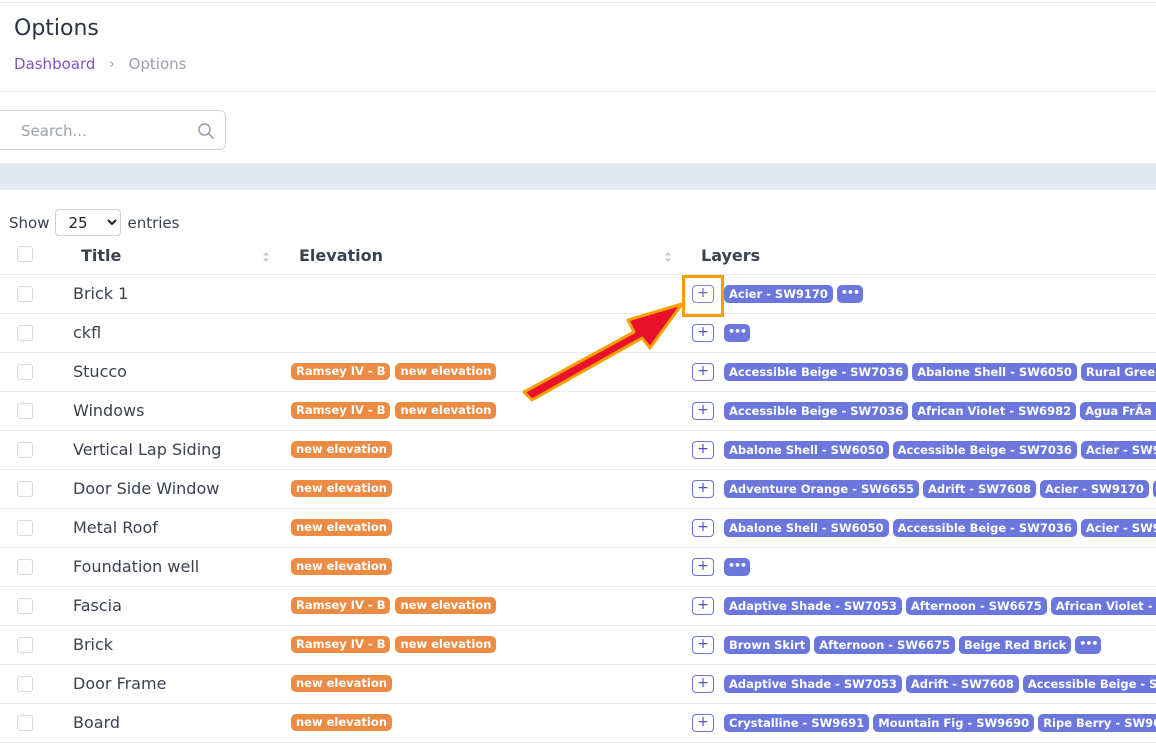  What do you see at coordinates (1097, 723) in the screenshot?
I see `layer-badge: Ripe Berry - SW9689` at bounding box center [1097, 723].